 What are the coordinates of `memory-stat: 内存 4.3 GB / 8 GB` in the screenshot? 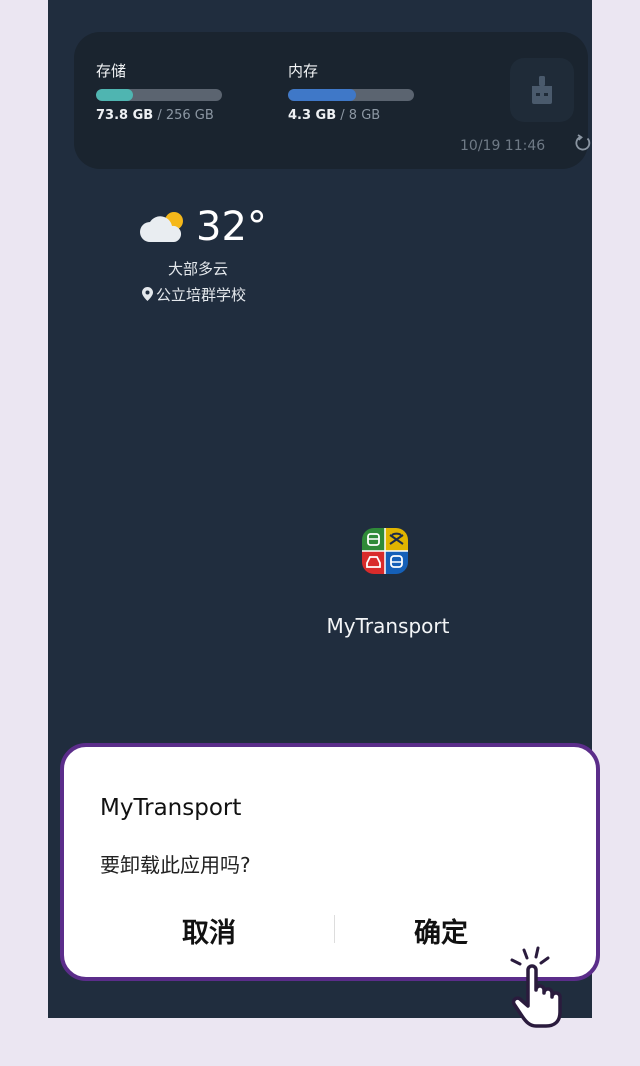 It's located at (363, 91).